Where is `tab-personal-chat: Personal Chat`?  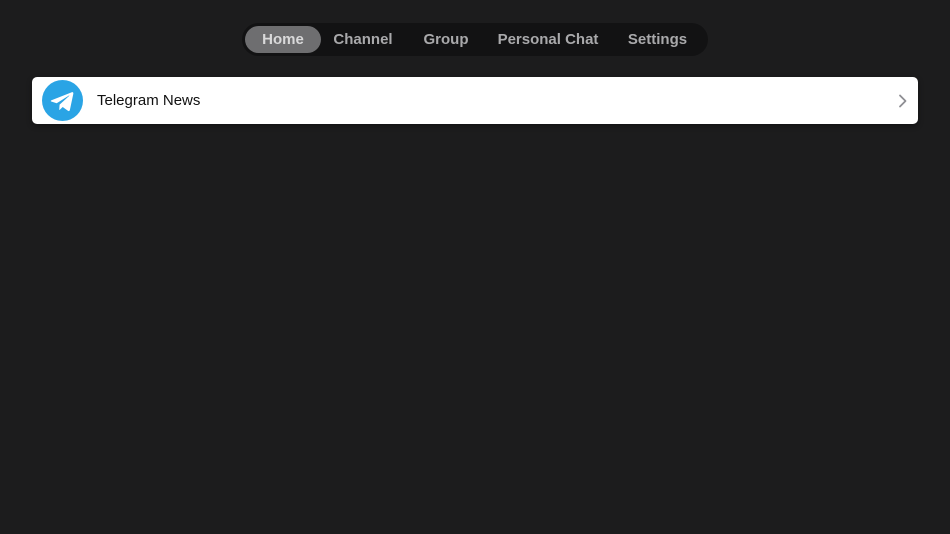
tab-personal-chat: Personal Chat is located at coordinates (548, 39).